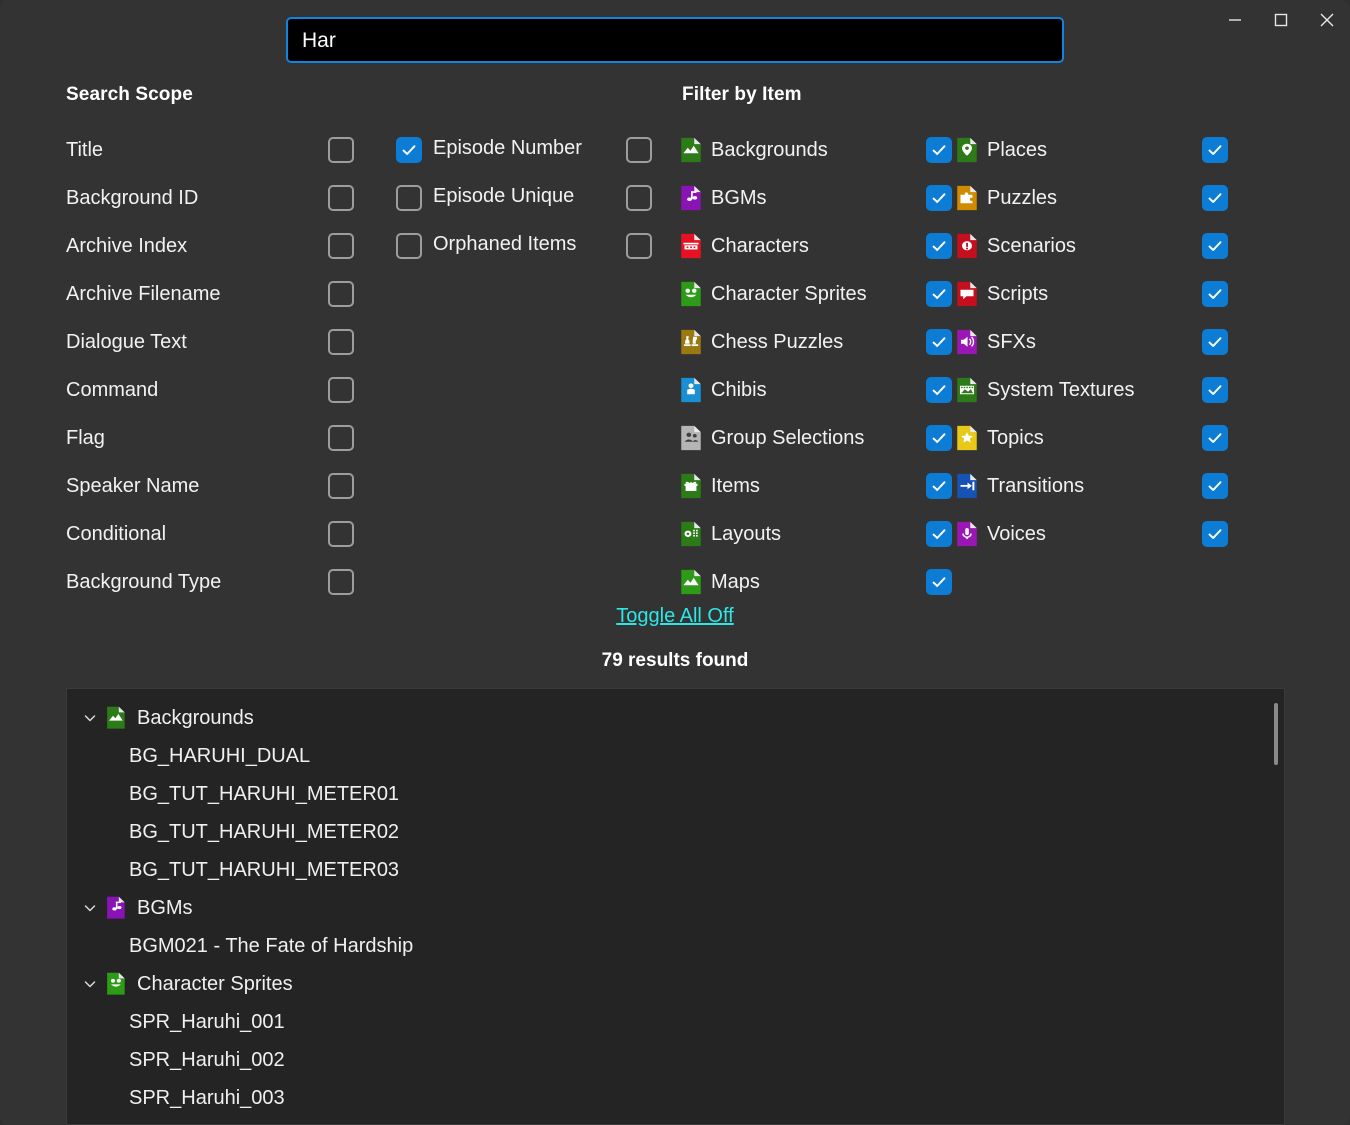 This screenshot has height=1125, width=1350. I want to click on tree-item-row: SPR_Haruhi_001, so click(675, 1022).